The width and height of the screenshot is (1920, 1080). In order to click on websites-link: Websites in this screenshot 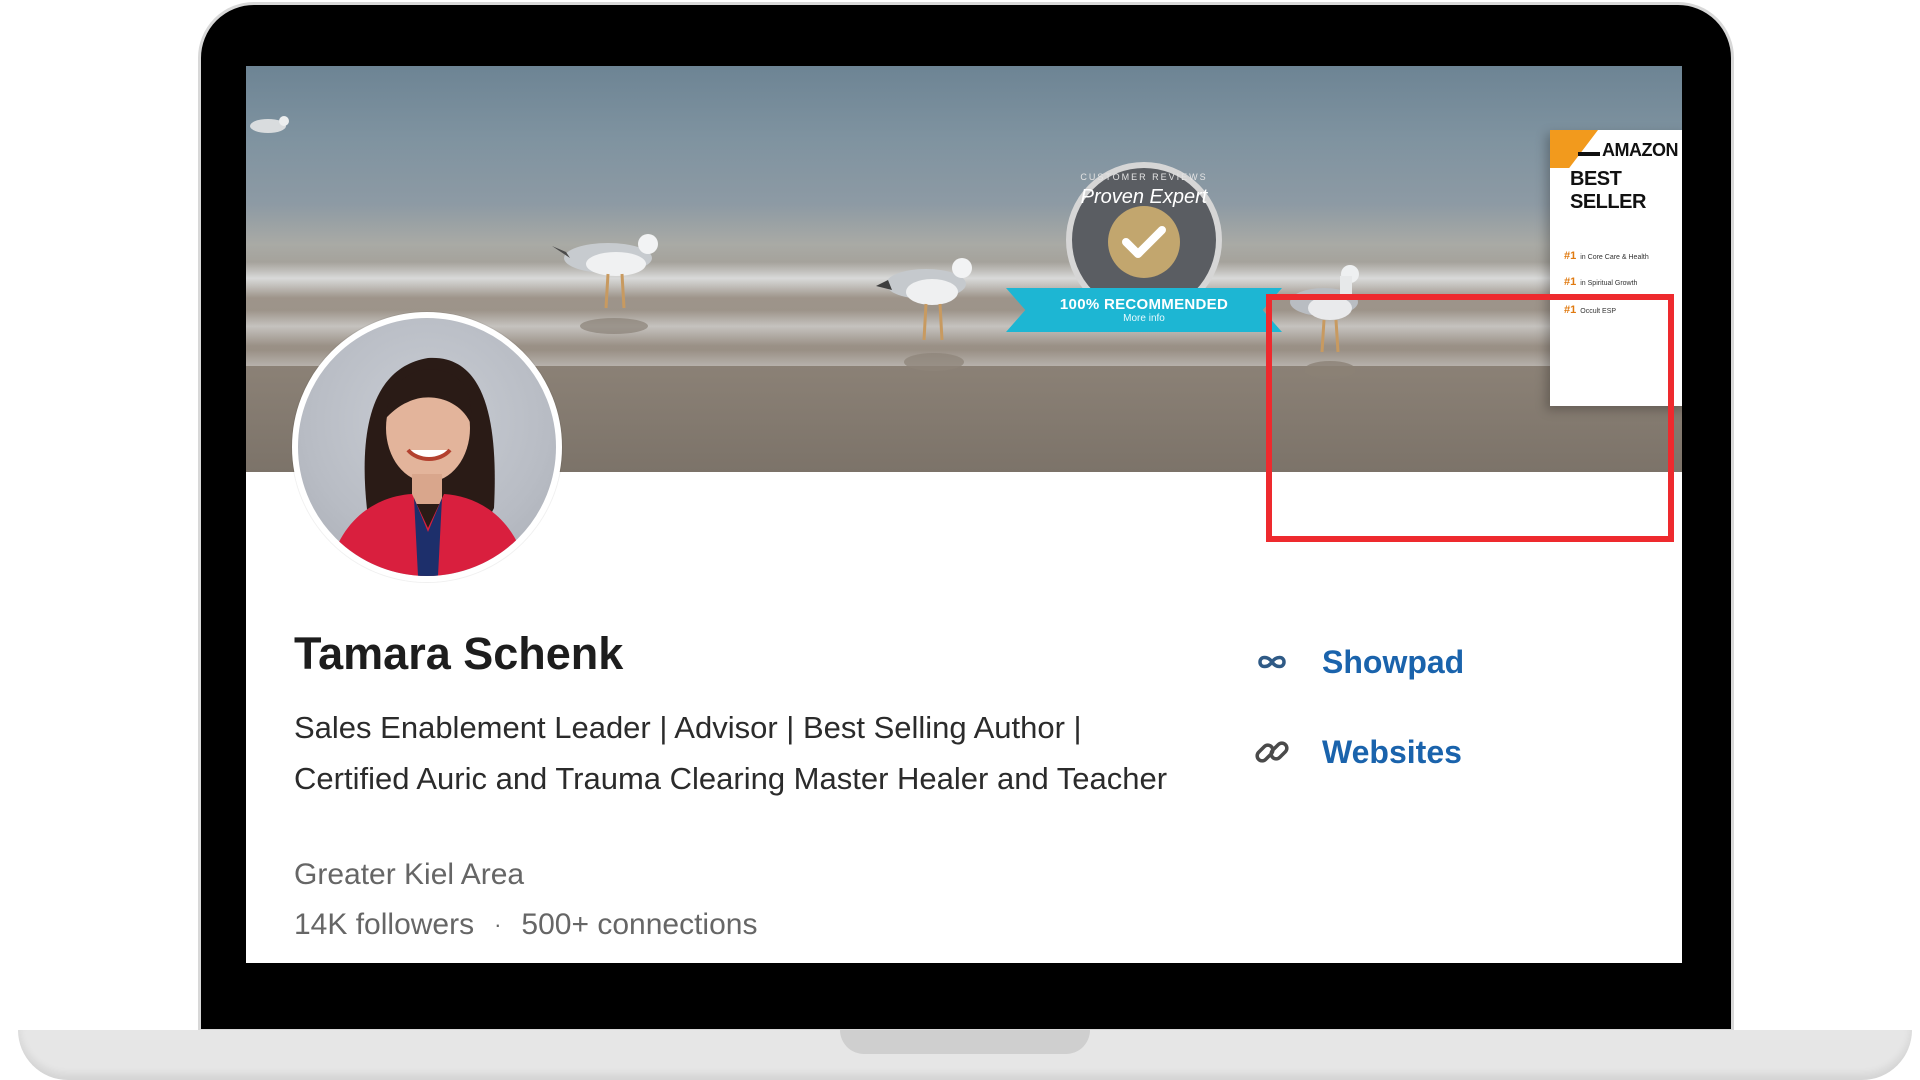, I will do `click(1356, 752)`.